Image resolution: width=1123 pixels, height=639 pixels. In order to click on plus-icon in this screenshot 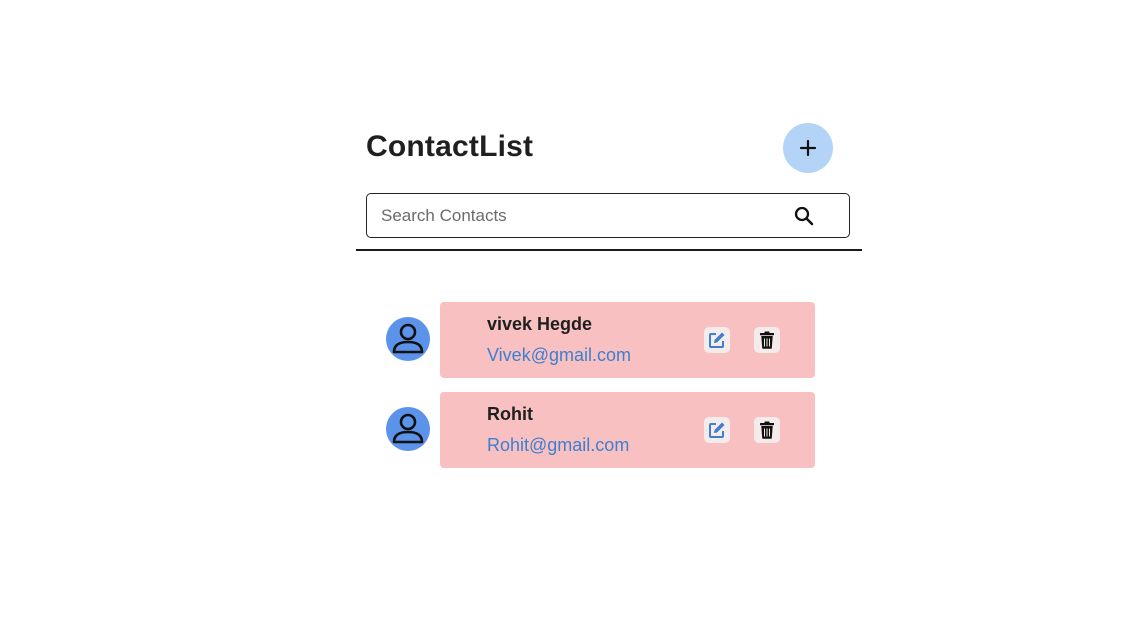, I will do `click(808, 148)`.